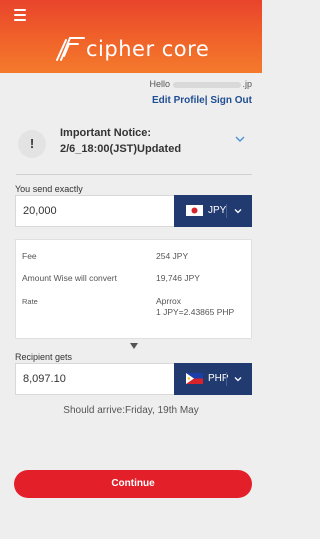 The height and width of the screenshot is (539, 320). What do you see at coordinates (169, 301) in the screenshot?
I see `rate-approx: Aprrox` at bounding box center [169, 301].